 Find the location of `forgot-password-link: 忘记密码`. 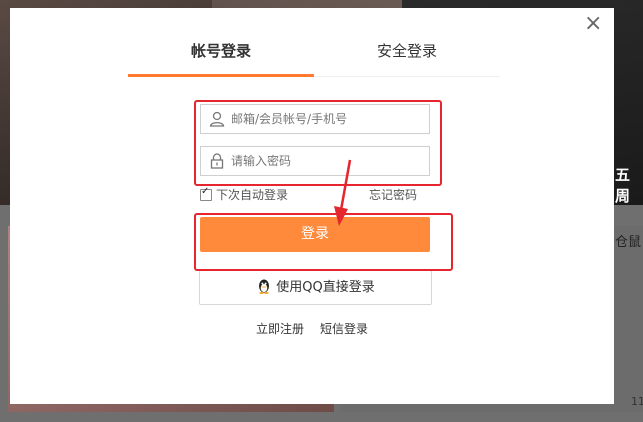

forgot-password-link: 忘记密码 is located at coordinates (393, 194).